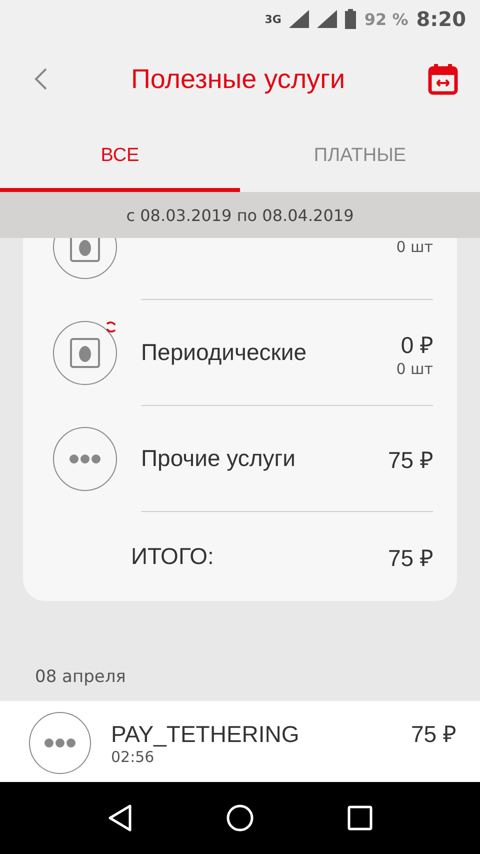 This screenshot has height=854, width=480. What do you see at coordinates (119, 818) in the screenshot?
I see `back-icon` at bounding box center [119, 818].